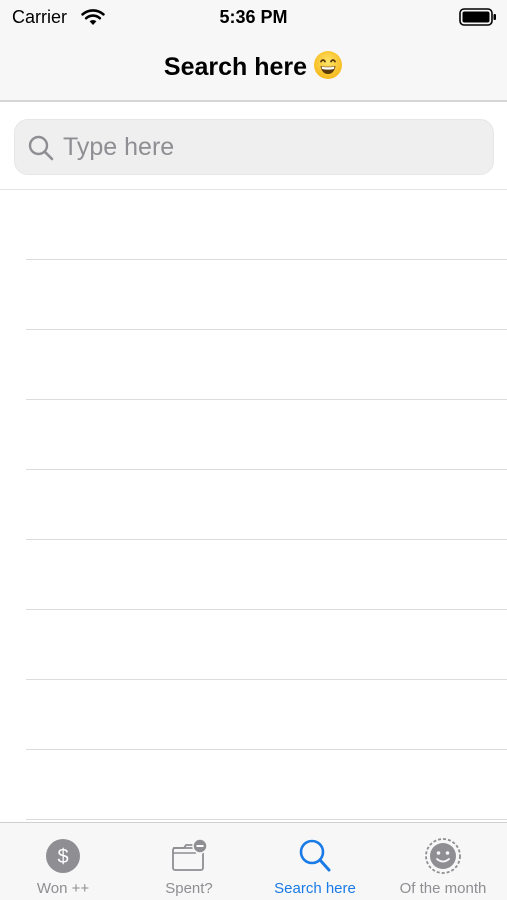 Image resolution: width=507 pixels, height=900 pixels. I want to click on dollar-circle-icon: $, so click(63, 856).